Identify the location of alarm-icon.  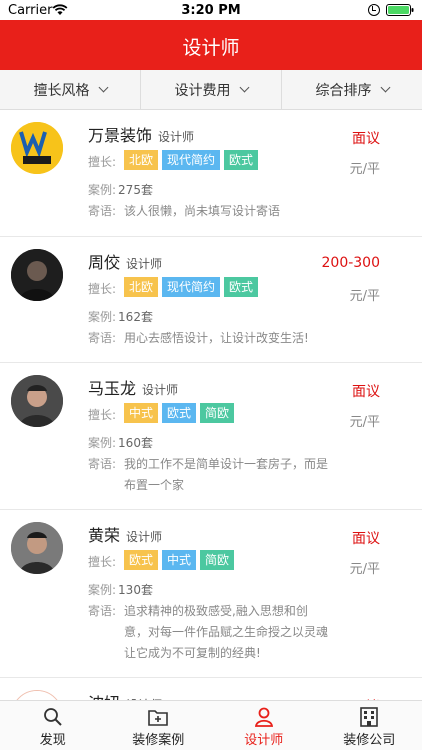
(374, 10).